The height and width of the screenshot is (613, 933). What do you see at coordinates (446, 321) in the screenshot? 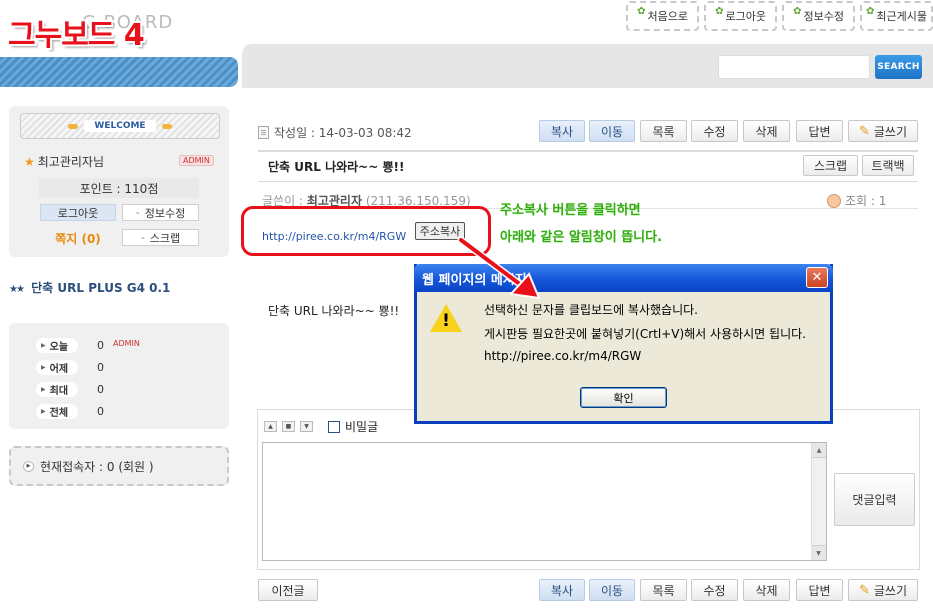
I see `warning-mark: !` at bounding box center [446, 321].